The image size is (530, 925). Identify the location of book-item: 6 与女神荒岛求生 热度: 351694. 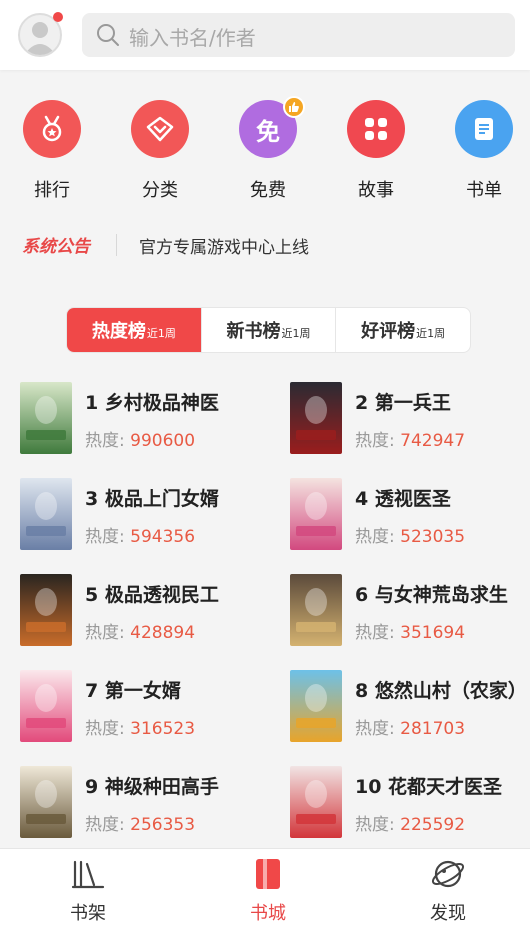
(410, 614).